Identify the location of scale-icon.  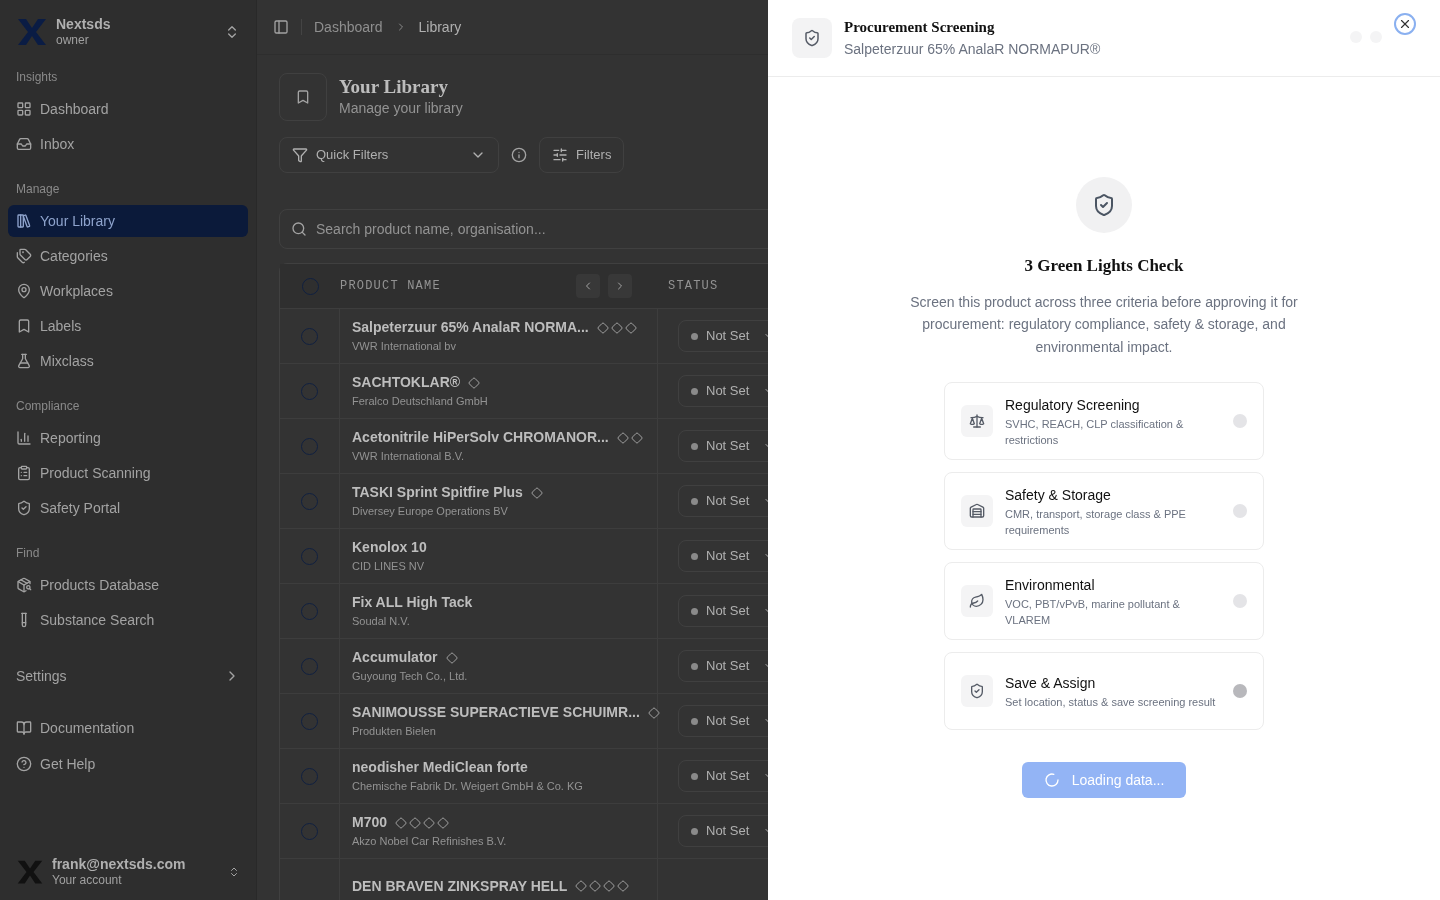
(977, 421).